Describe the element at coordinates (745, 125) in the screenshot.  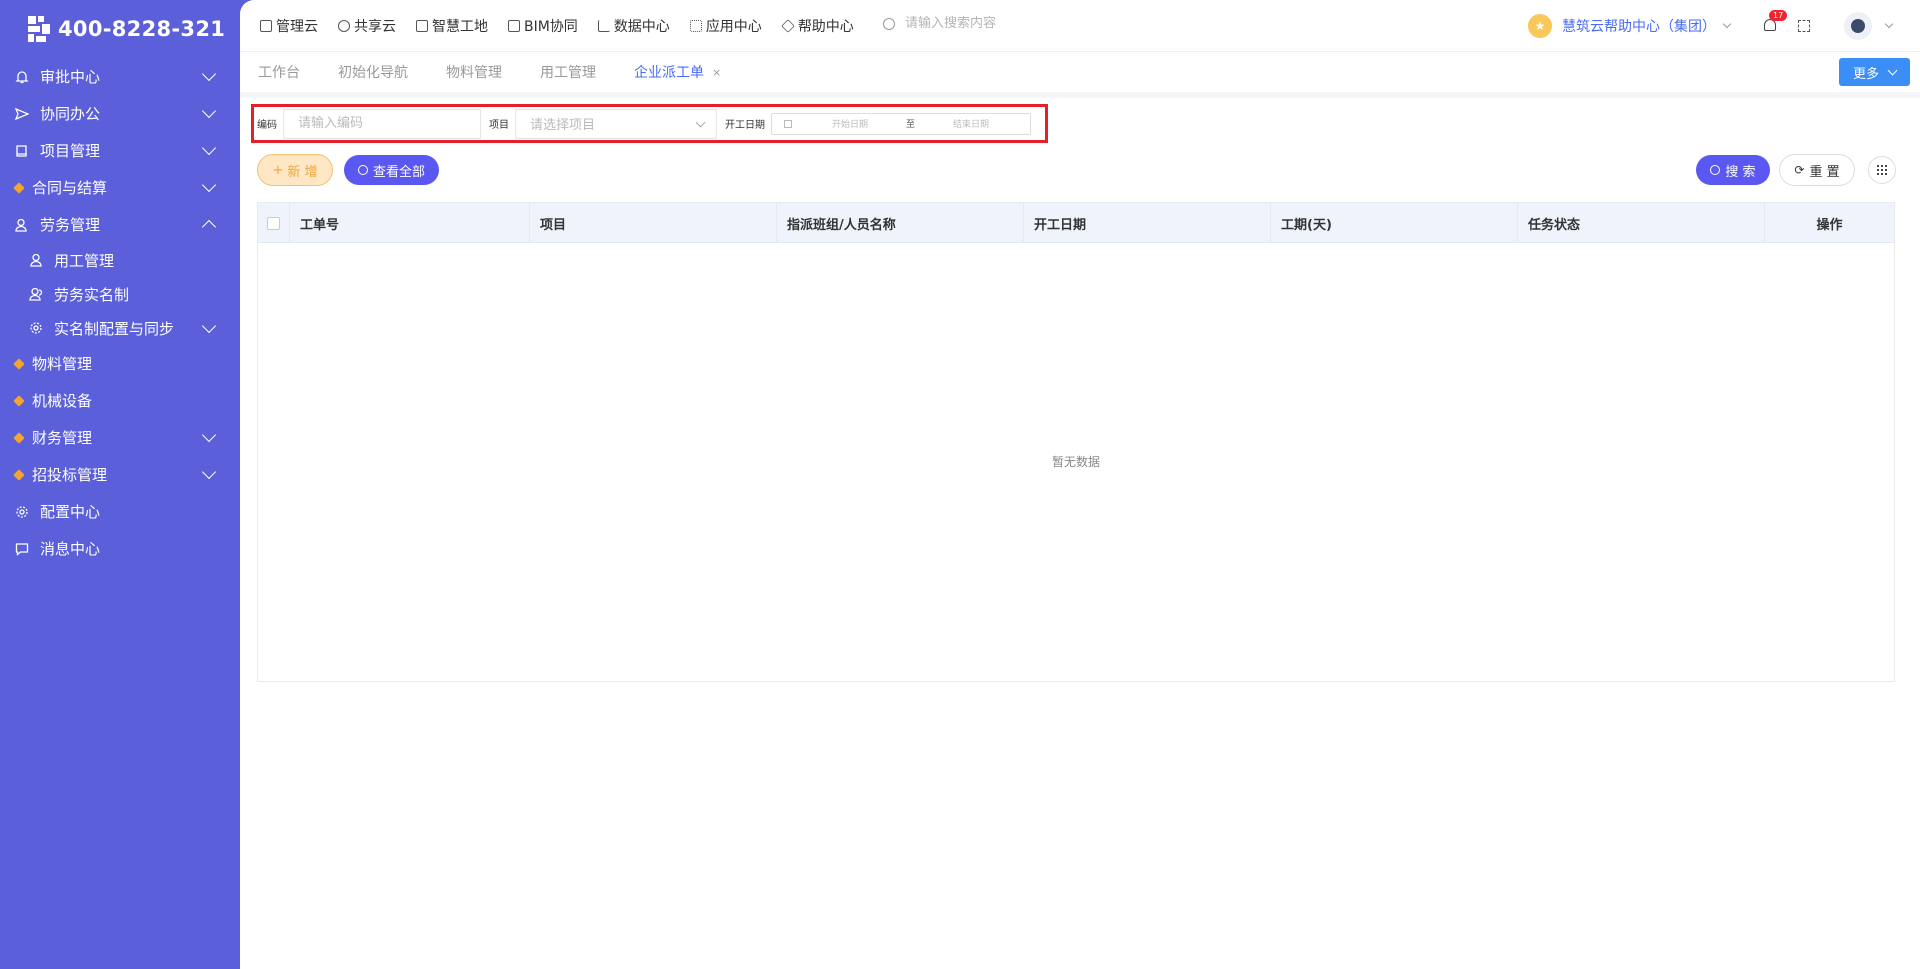
I see `date-label: 开工日期` at that location.